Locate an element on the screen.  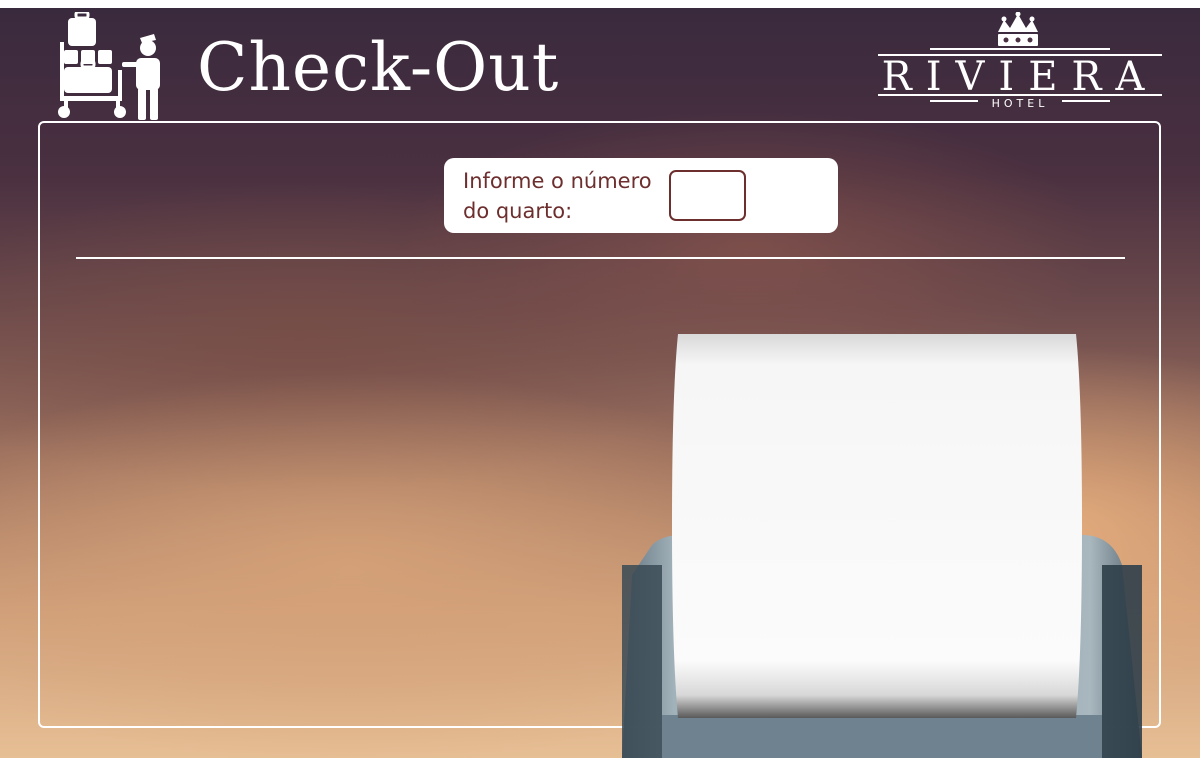
room-number-form: Informe o número do quarto: is located at coordinates (641, 195).